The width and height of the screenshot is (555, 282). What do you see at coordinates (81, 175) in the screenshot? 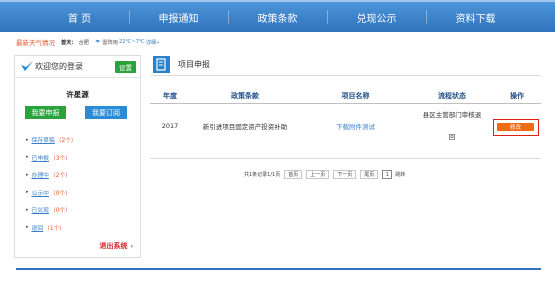
I see `link-processing: ▸ 办理中 （2个）` at bounding box center [81, 175].